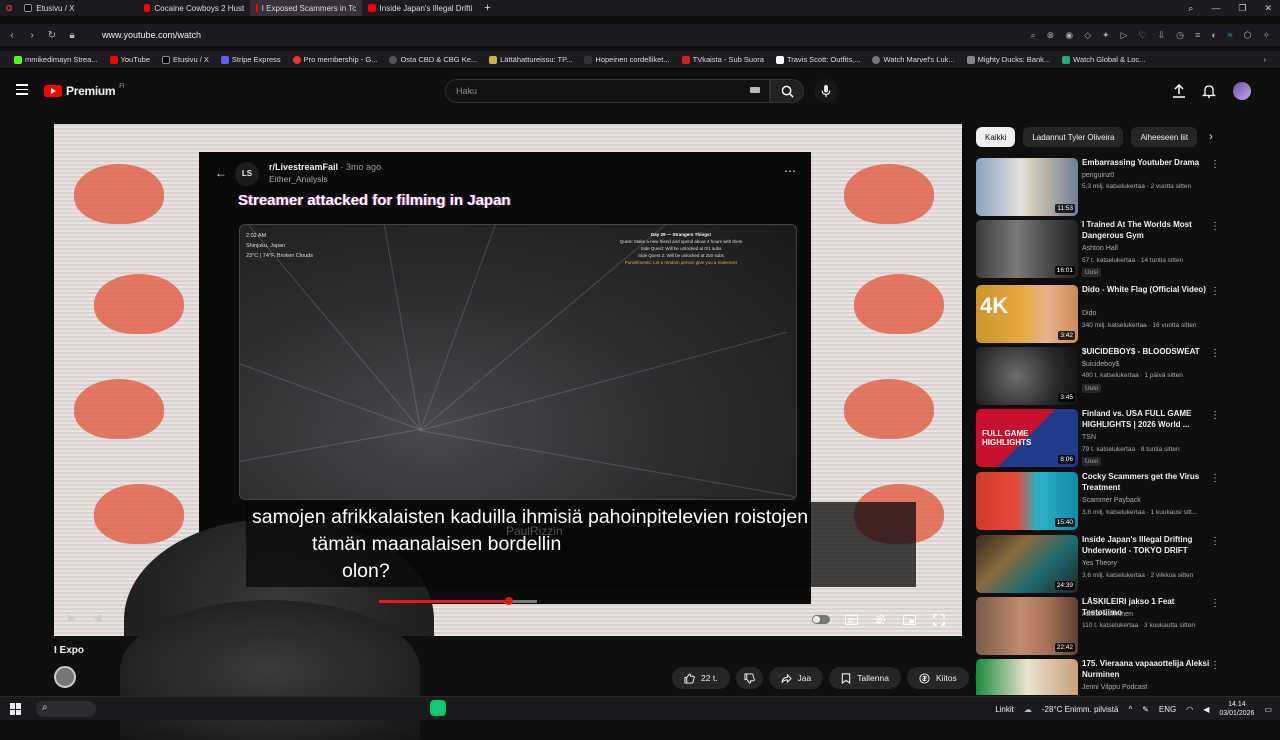  What do you see at coordinates (1179, 91) in the screenshot?
I see `upload-icon` at bounding box center [1179, 91].